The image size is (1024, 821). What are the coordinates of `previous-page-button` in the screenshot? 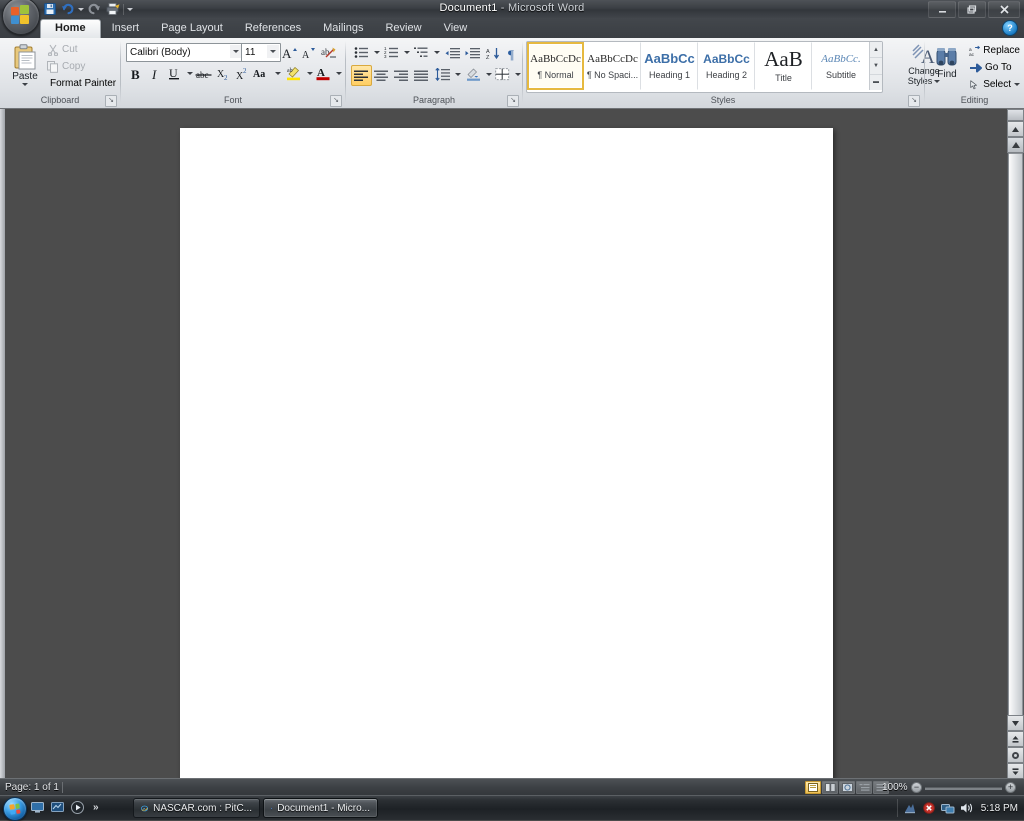 It's located at (1015, 739).